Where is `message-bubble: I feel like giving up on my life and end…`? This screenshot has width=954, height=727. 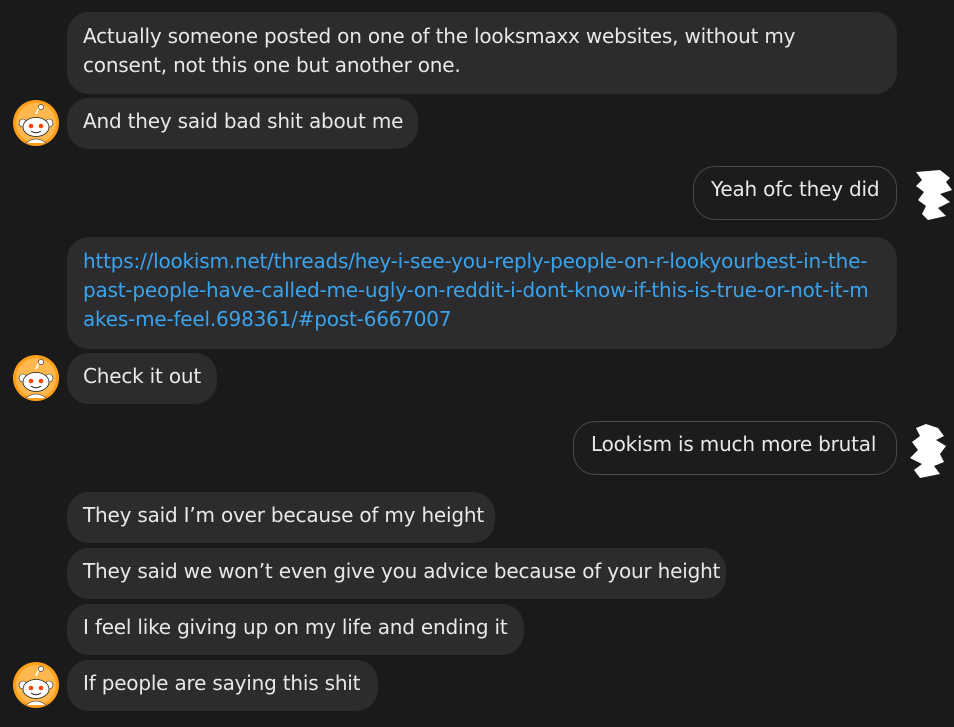 message-bubble: I feel like giving up on my life and end… is located at coordinates (295, 629).